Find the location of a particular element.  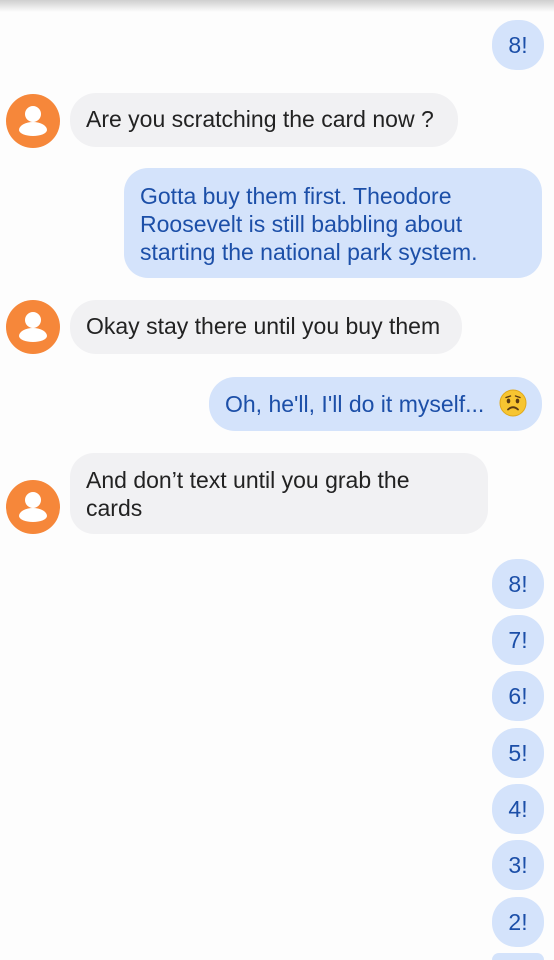

incoming-message-bubble: Are you scratching the card now ? is located at coordinates (264, 120).